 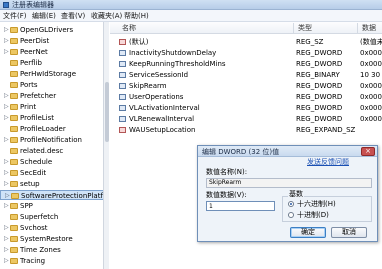 I want to click on tree-item: ▷ SystemRestore, so click(x=54, y=239).